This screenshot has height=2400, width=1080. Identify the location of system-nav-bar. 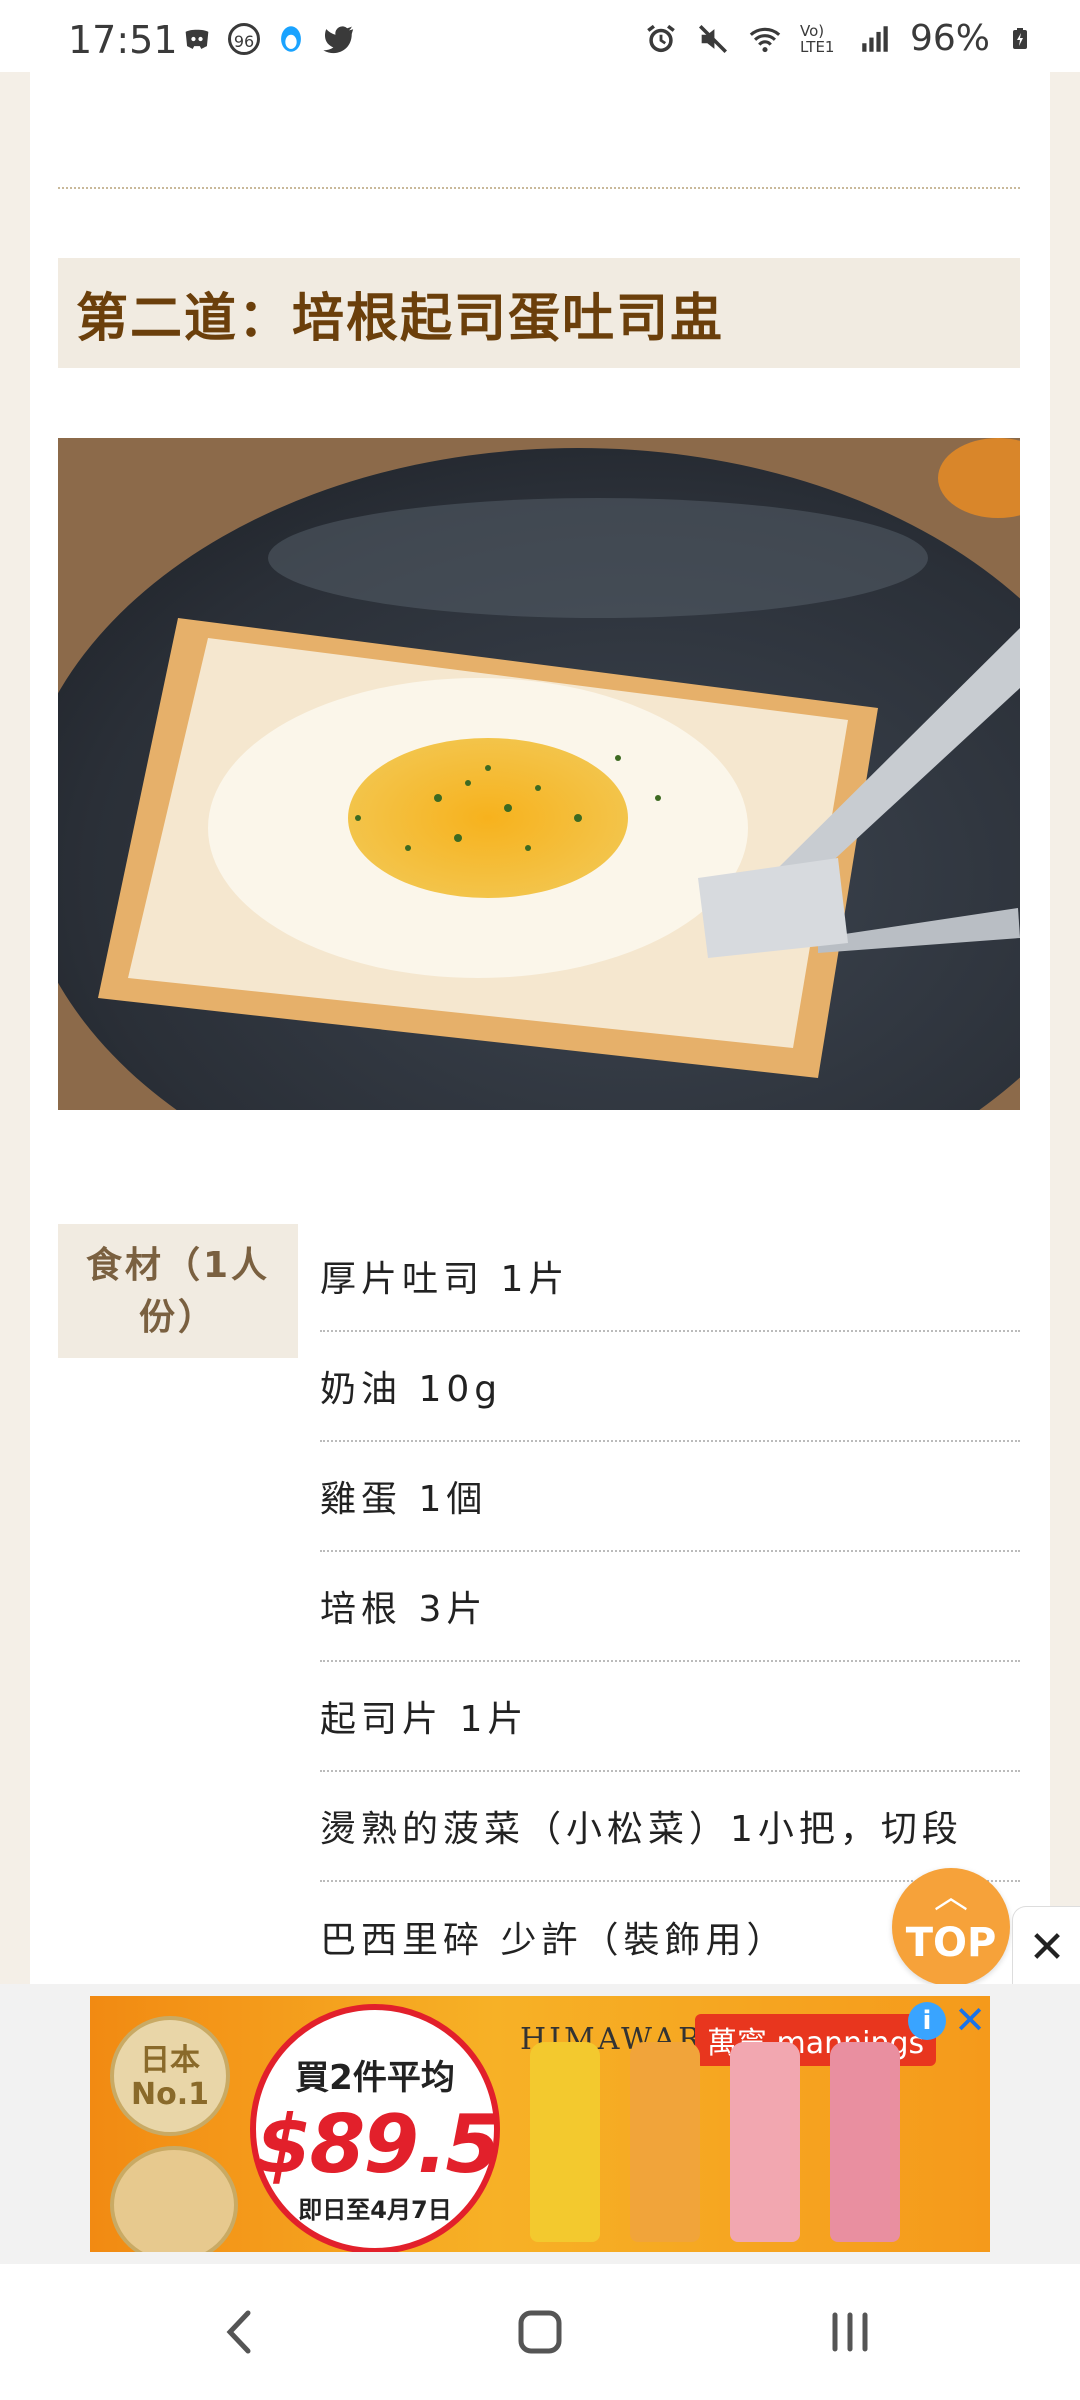
(540, 2332).